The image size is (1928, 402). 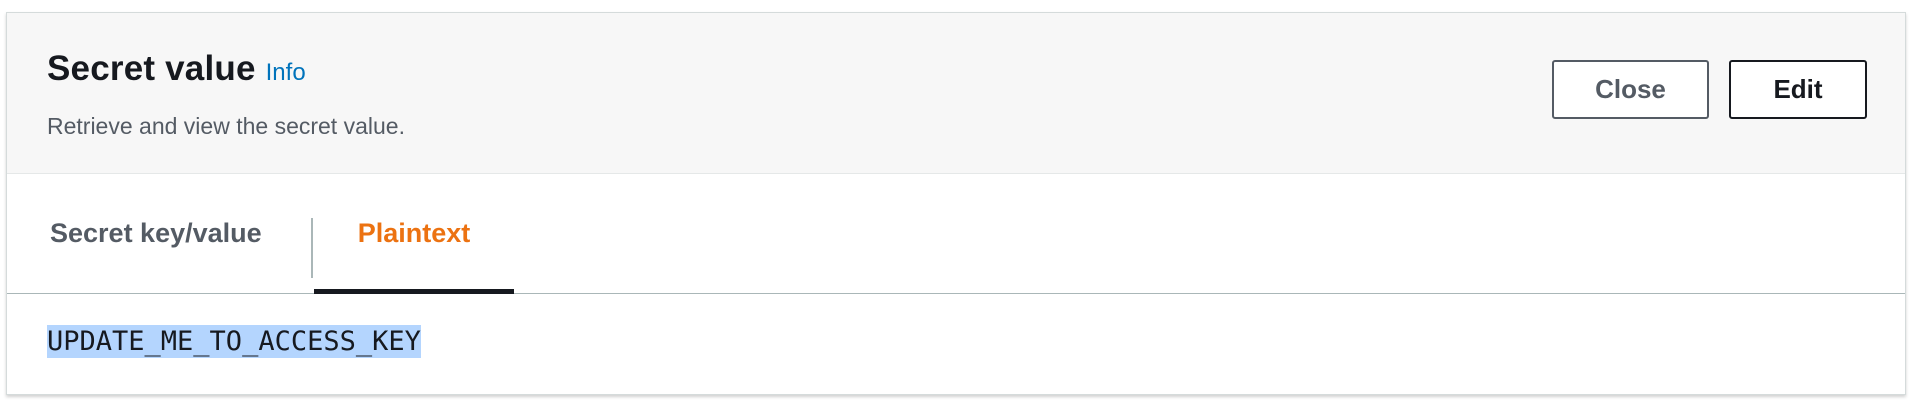 I want to click on page-description: Retrieve and view the secret value., so click(x=226, y=126).